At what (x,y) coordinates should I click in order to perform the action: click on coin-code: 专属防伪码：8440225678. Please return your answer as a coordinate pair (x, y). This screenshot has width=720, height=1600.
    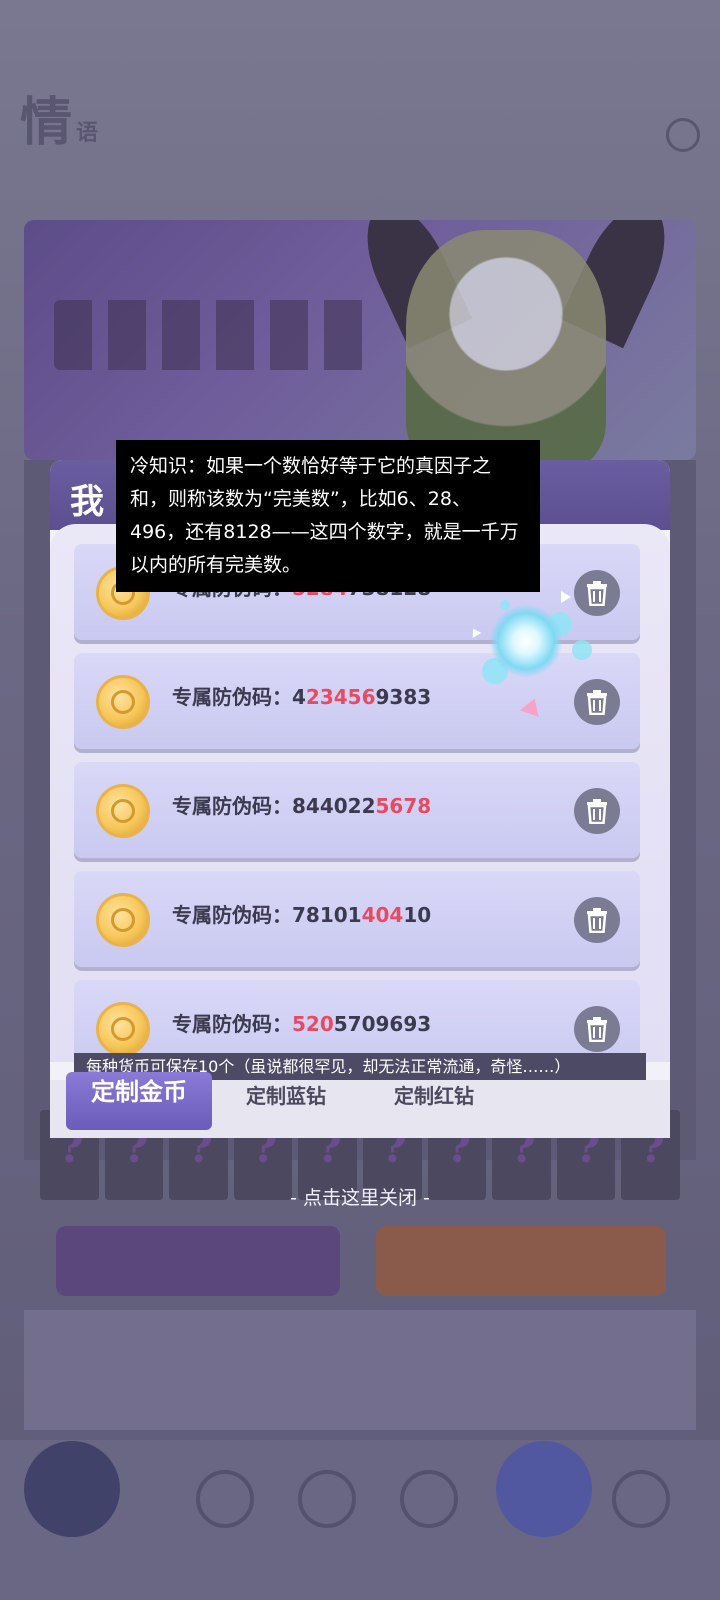
    Looking at the image, I should click on (302, 806).